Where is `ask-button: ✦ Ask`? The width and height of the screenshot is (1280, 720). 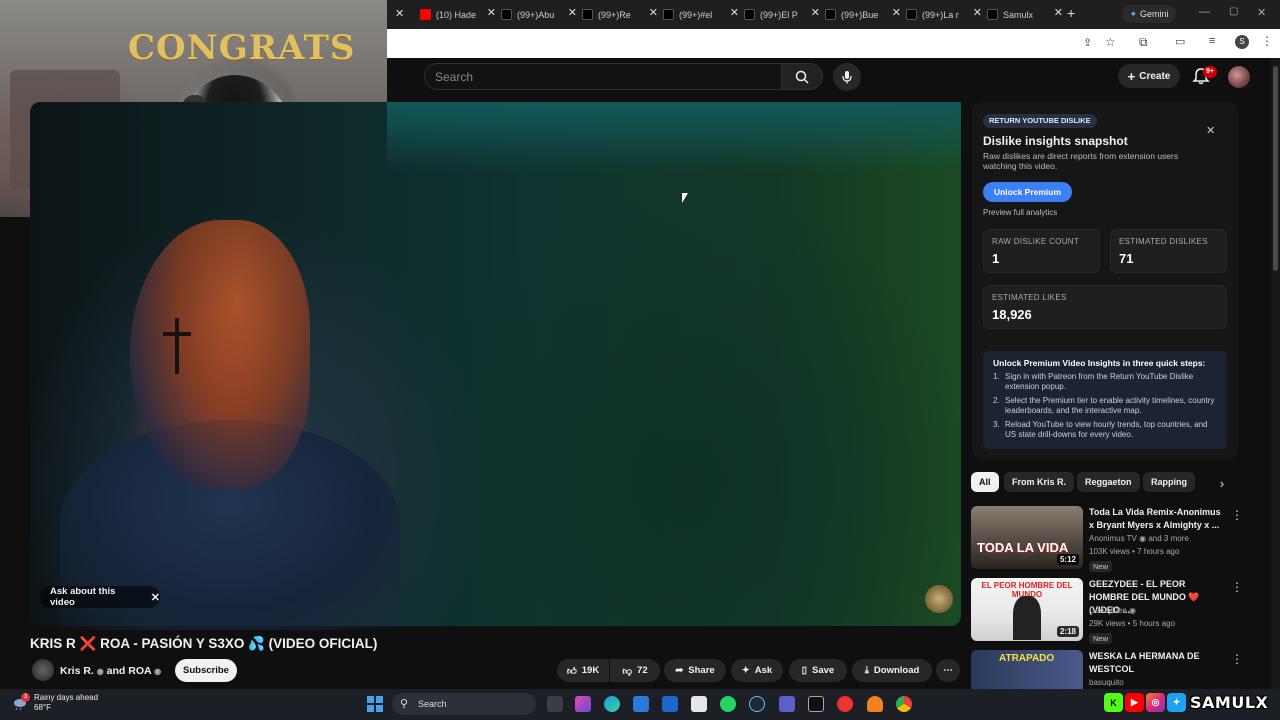
ask-button: ✦ Ask is located at coordinates (757, 670).